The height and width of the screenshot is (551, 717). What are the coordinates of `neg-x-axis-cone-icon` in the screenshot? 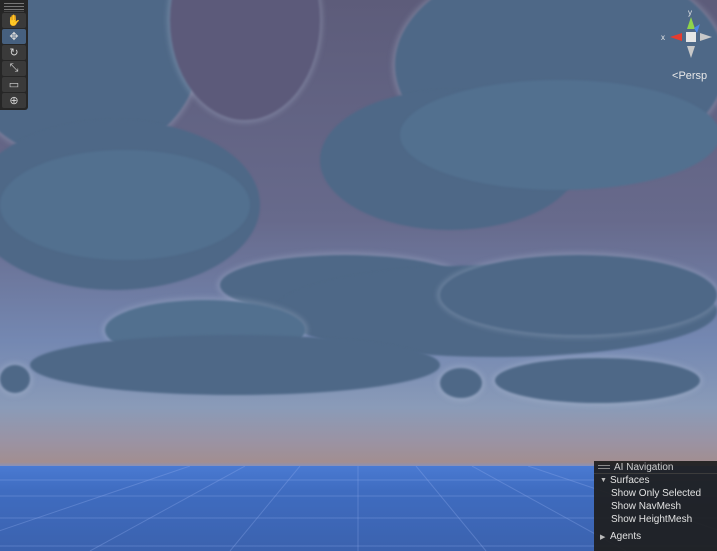 It's located at (706, 37).